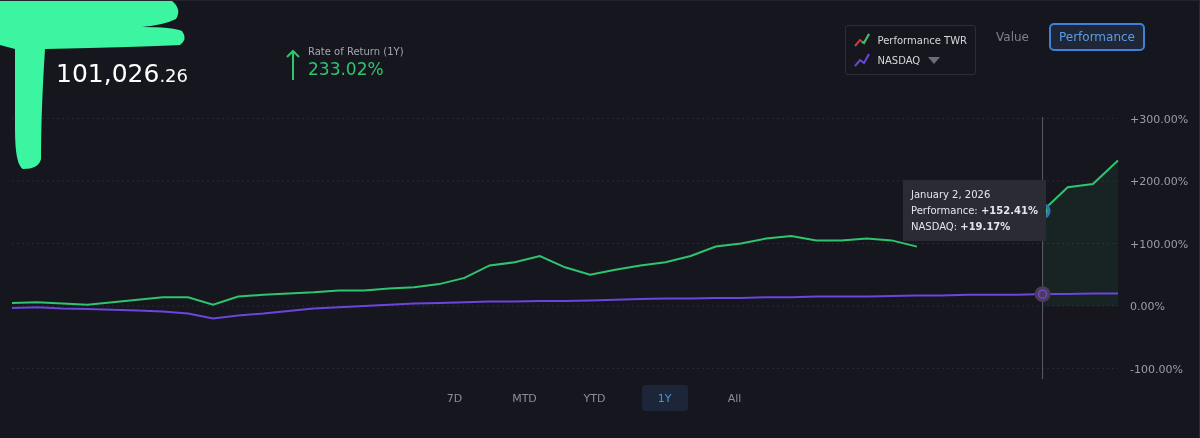 The width and height of the screenshot is (1200, 438). Describe the element at coordinates (1147, 306) in the screenshot. I see `axis-tick-label: 0.00%` at that location.